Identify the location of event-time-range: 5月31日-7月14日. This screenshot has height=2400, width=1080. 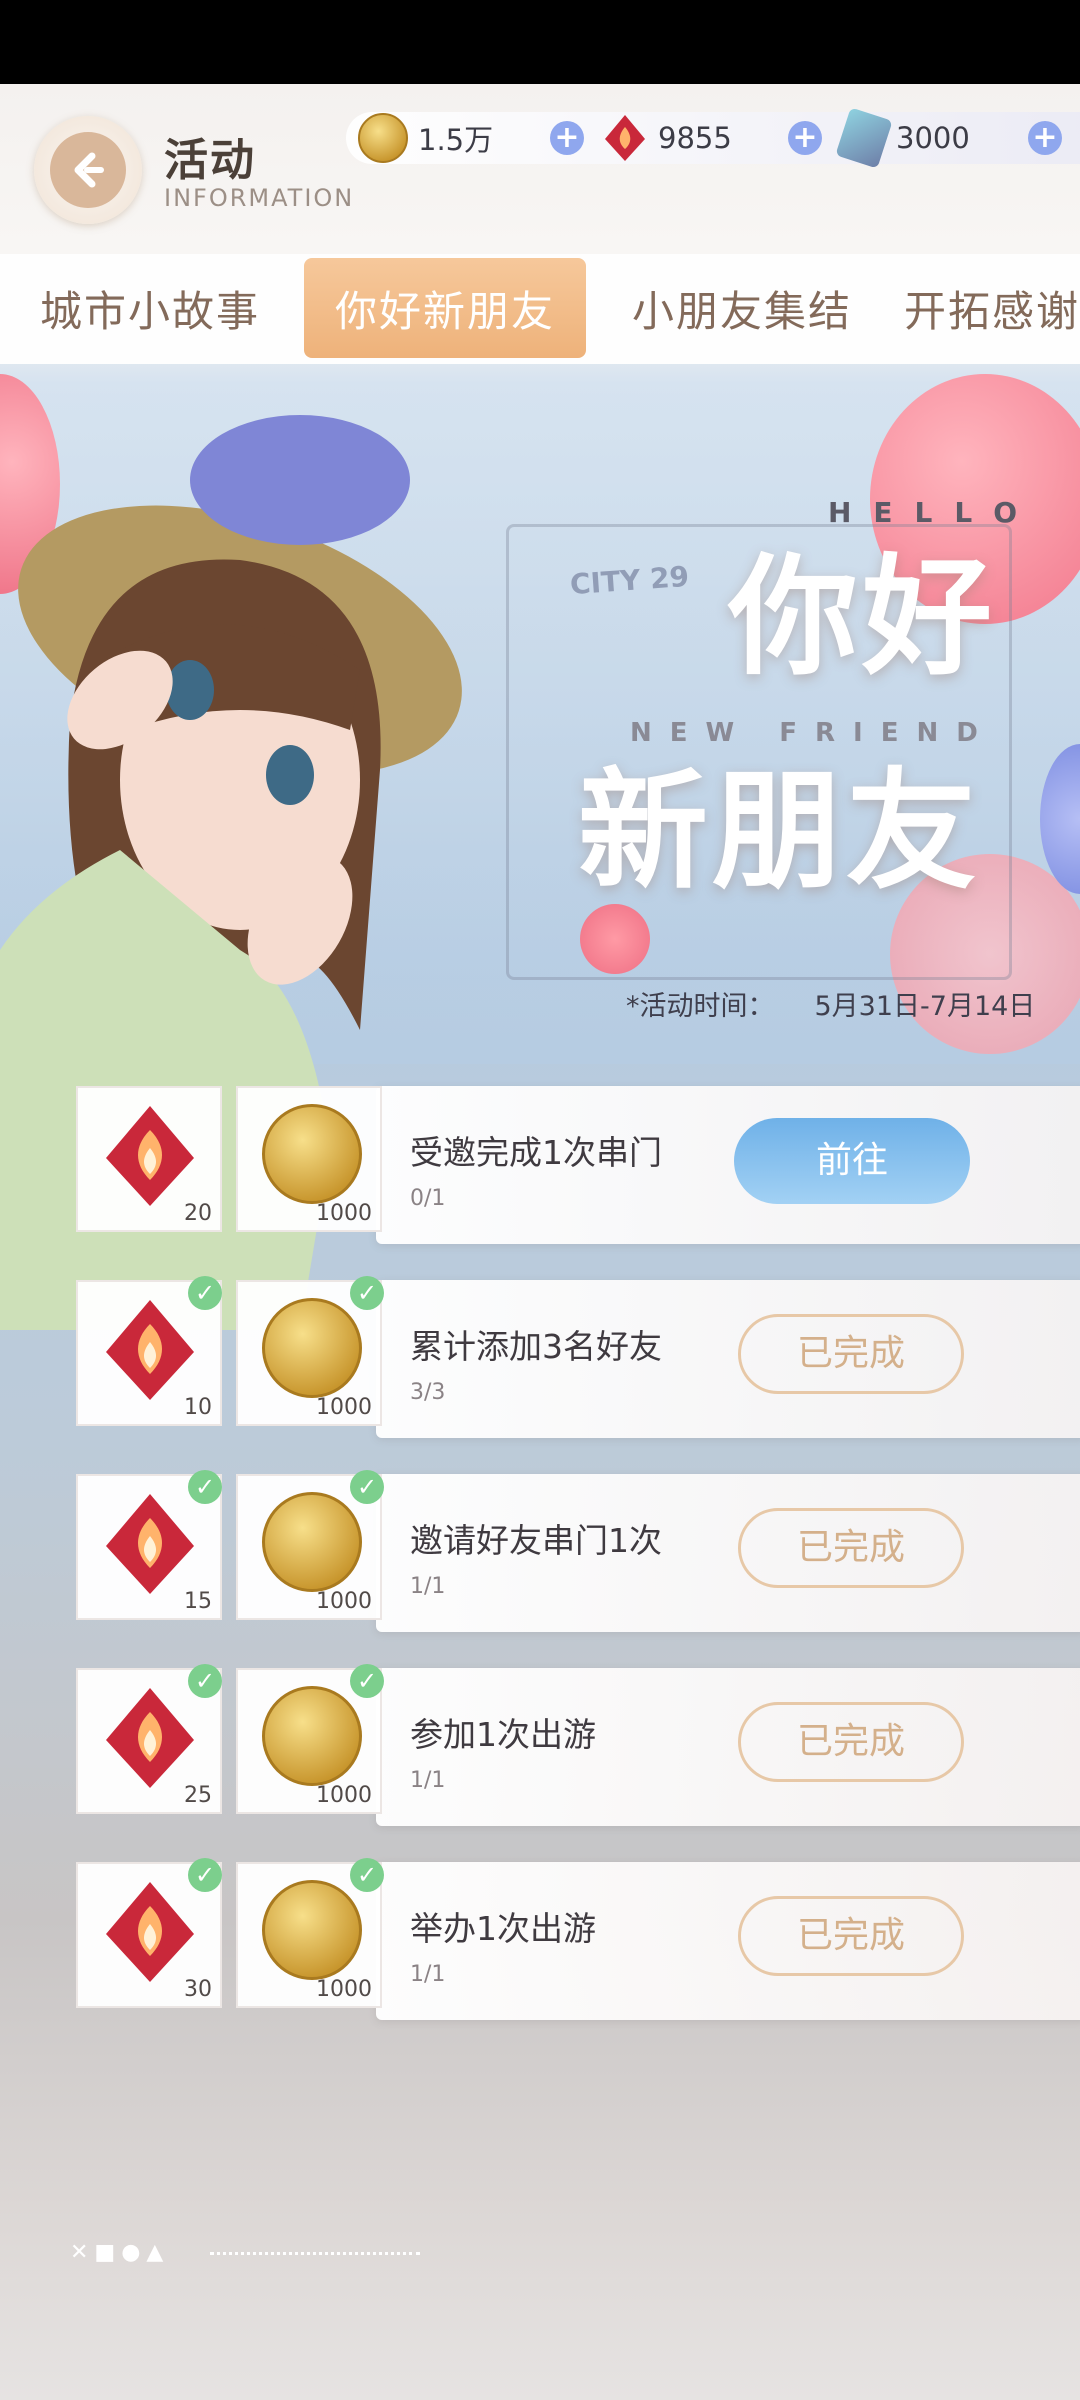
(925, 1006).